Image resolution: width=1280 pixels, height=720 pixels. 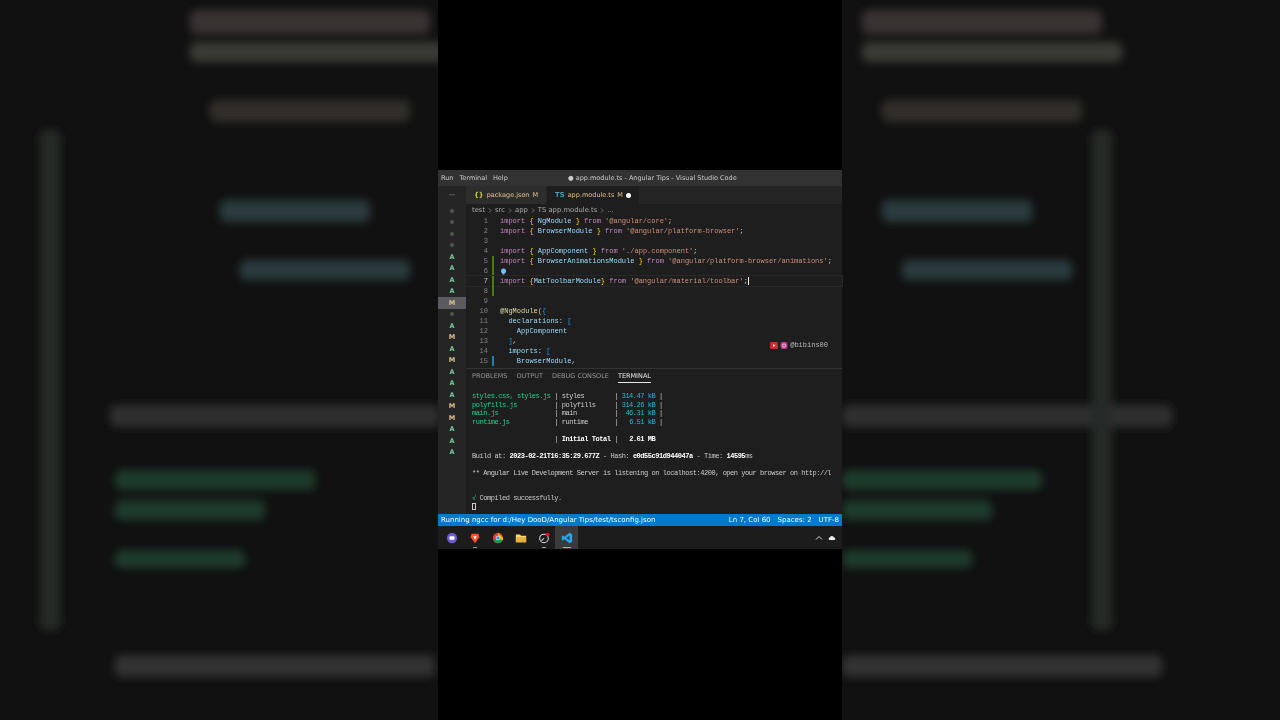 I want to click on shield-icon, so click(x=474, y=537).